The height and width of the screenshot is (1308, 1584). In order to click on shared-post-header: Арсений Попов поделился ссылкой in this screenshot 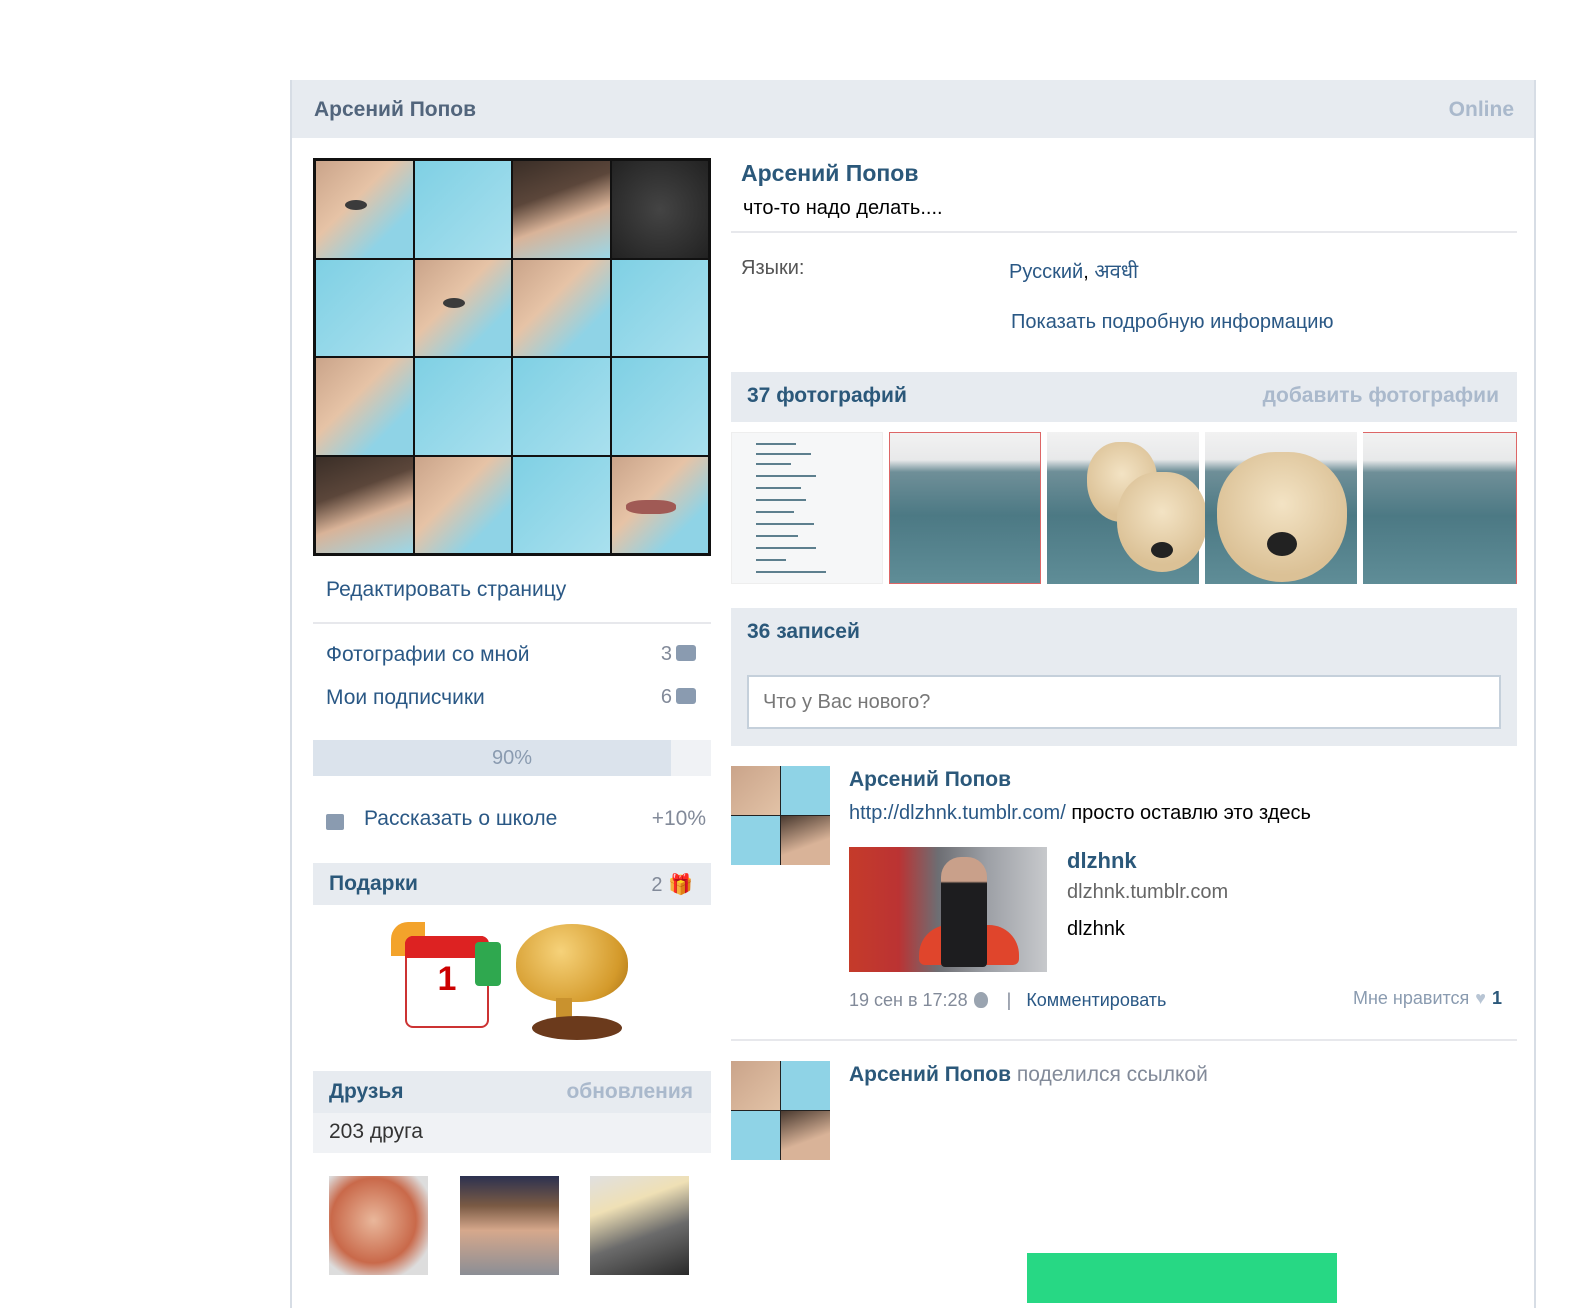, I will do `click(1028, 1075)`.